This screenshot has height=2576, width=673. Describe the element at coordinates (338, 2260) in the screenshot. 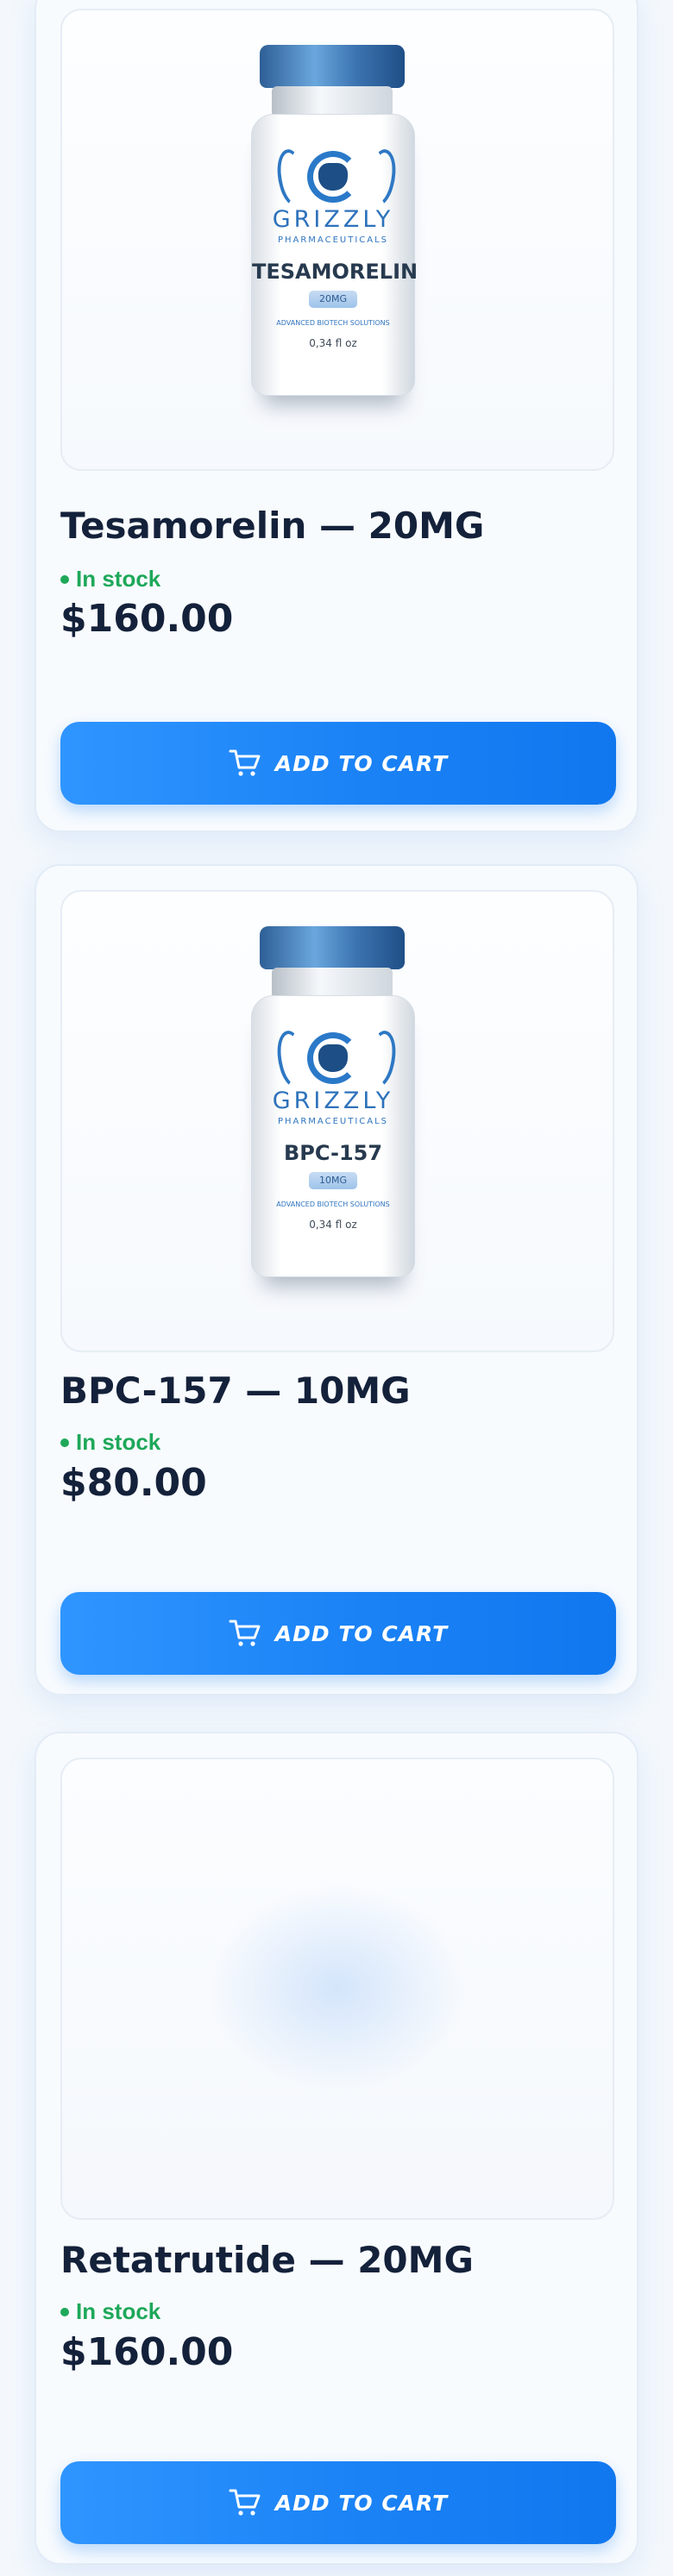

I see `product-title: Retatrutide — 20MG` at that location.